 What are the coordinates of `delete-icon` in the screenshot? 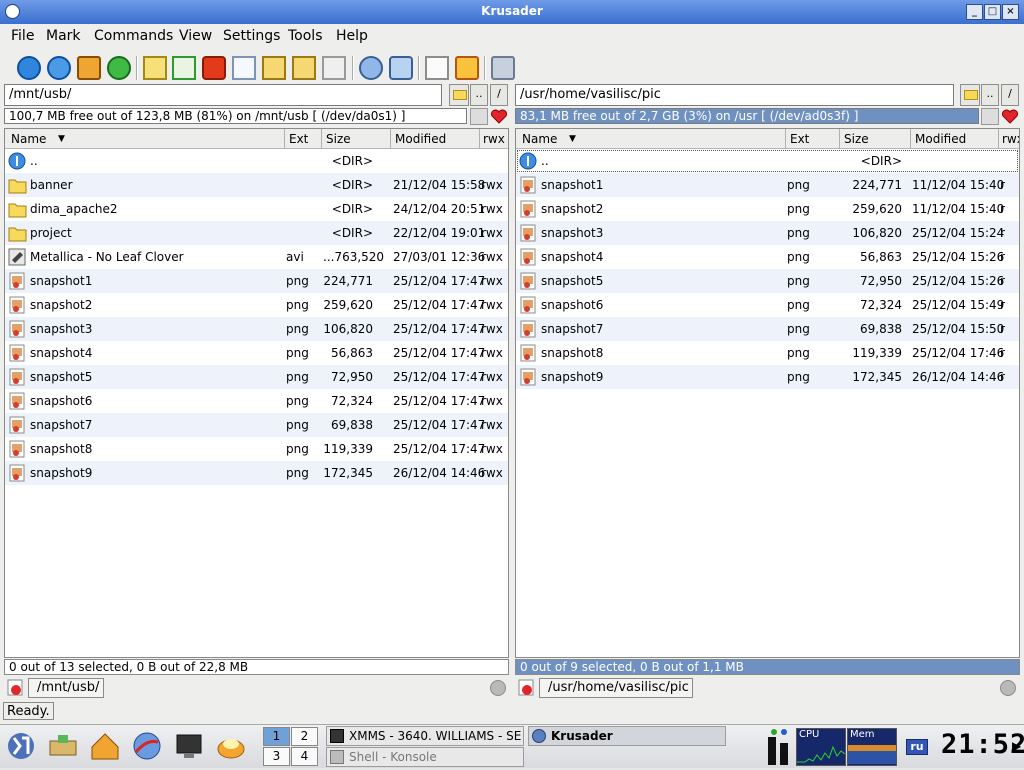 It's located at (214, 68).